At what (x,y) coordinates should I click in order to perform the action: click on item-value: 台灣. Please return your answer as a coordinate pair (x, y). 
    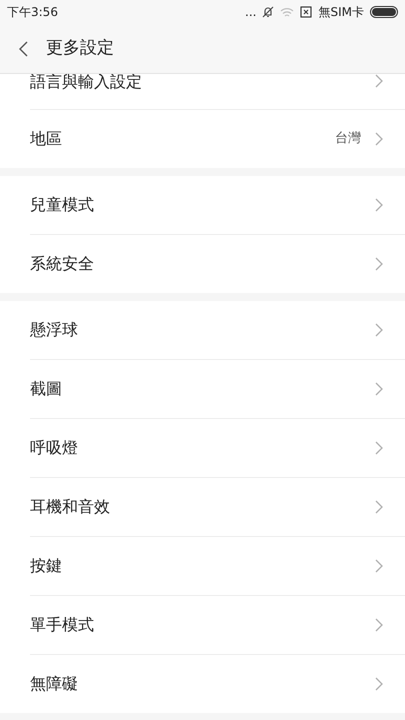
    Looking at the image, I should click on (348, 139).